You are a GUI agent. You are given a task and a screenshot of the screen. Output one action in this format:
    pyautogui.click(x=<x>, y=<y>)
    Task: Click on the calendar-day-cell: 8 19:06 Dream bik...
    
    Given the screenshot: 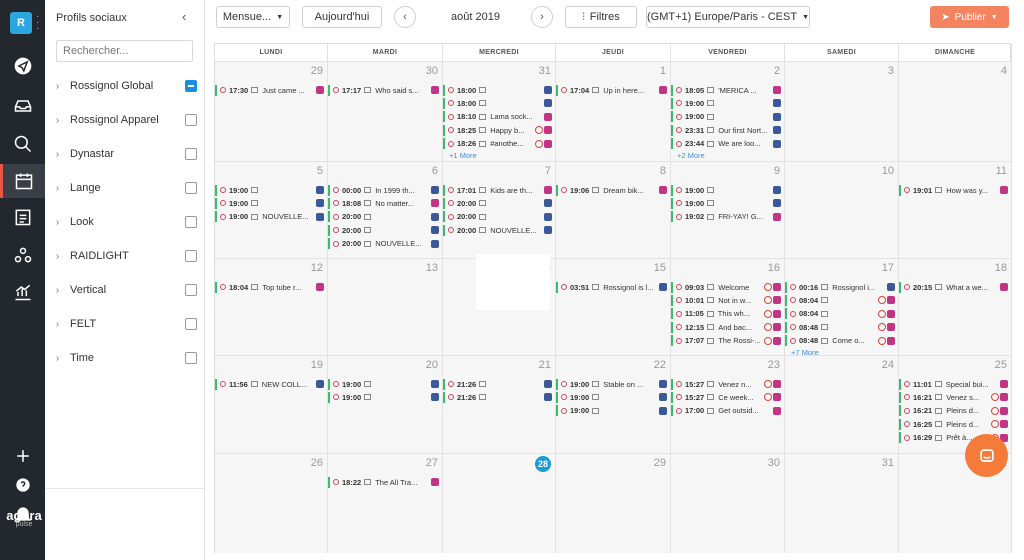 What is the action you would take?
    pyautogui.click(x=613, y=209)
    